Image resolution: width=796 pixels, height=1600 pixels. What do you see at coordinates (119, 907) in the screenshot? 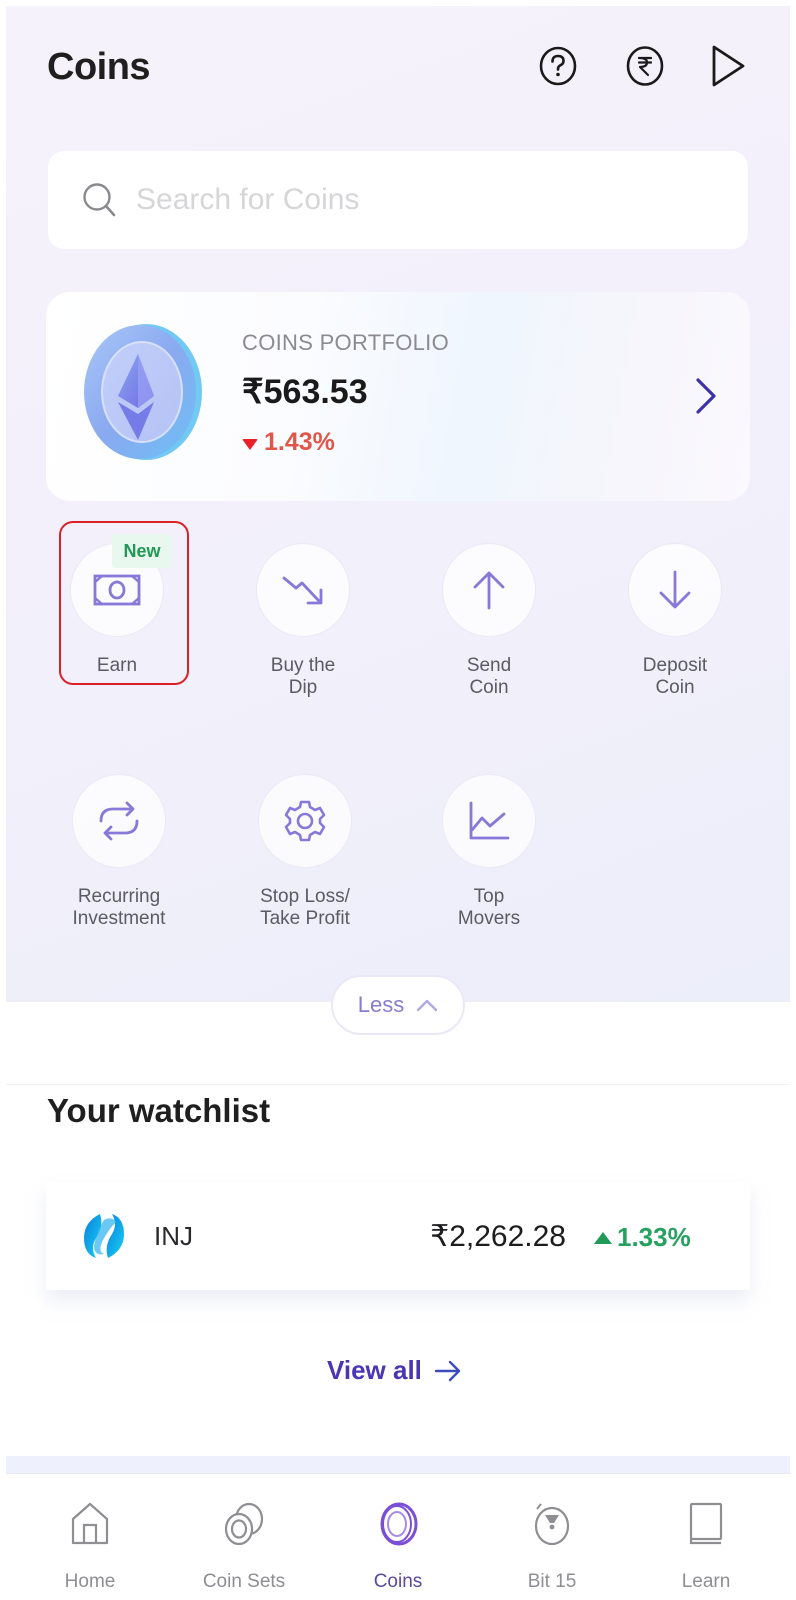
I see `action-recurring-investment-label: Recurring Investment` at bounding box center [119, 907].